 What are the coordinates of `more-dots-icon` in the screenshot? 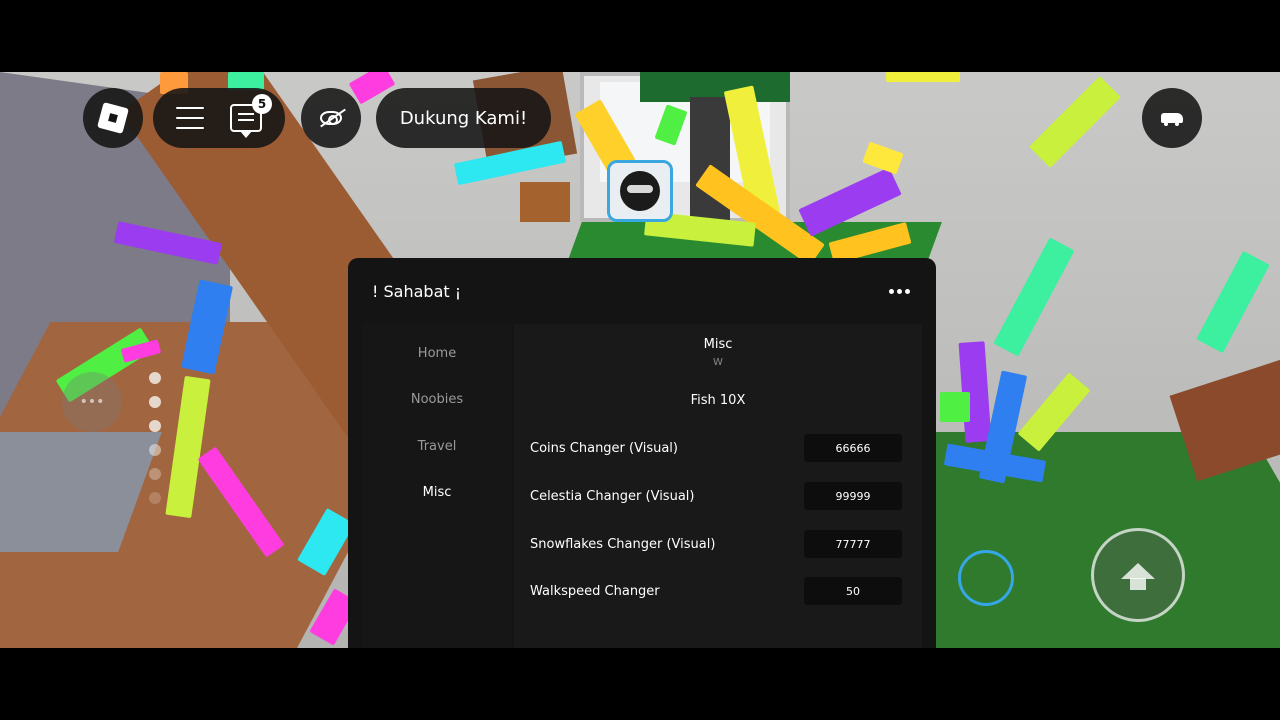 It's located at (899, 291).